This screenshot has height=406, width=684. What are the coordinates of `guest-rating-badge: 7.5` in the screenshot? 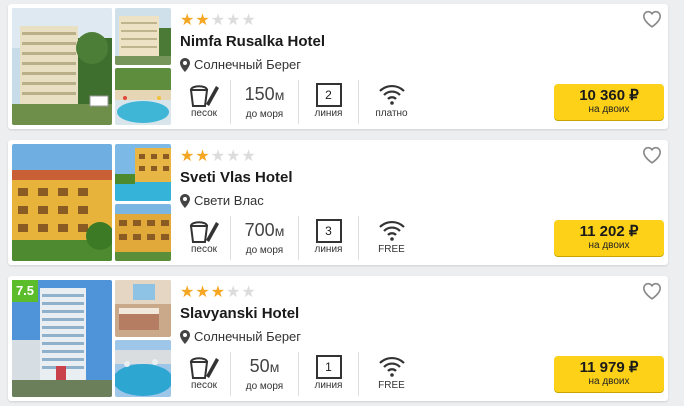 It's located at (25, 291).